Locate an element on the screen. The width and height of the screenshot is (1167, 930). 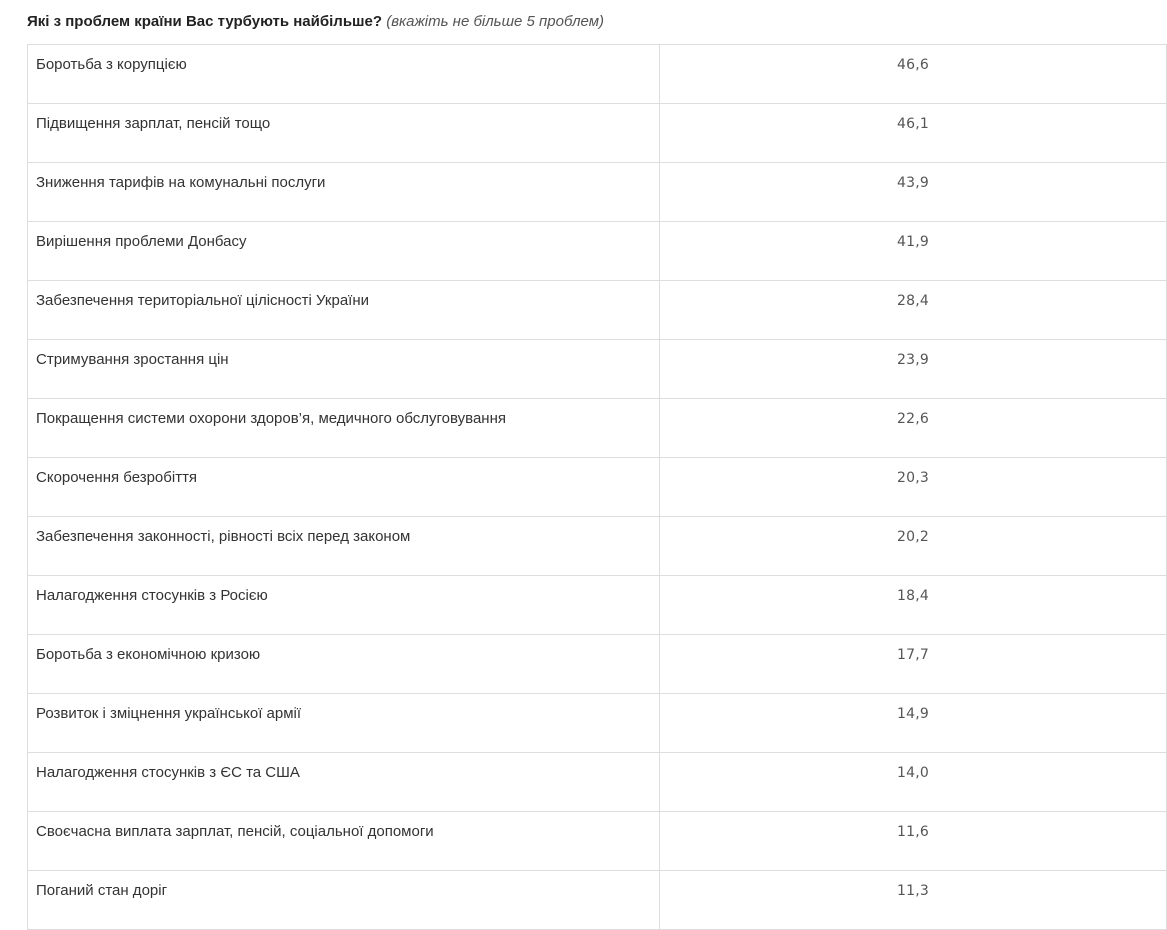
table-row: Налагодження стосунків з ЄС та США 14,0 is located at coordinates (597, 782).